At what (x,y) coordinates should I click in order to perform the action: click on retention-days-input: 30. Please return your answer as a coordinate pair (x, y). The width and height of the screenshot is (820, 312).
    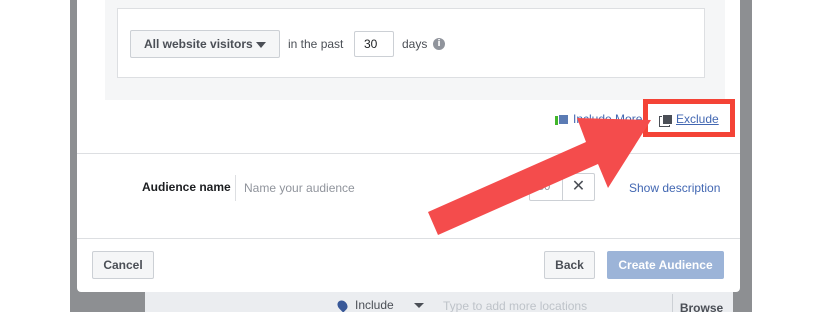
    Looking at the image, I should click on (374, 44).